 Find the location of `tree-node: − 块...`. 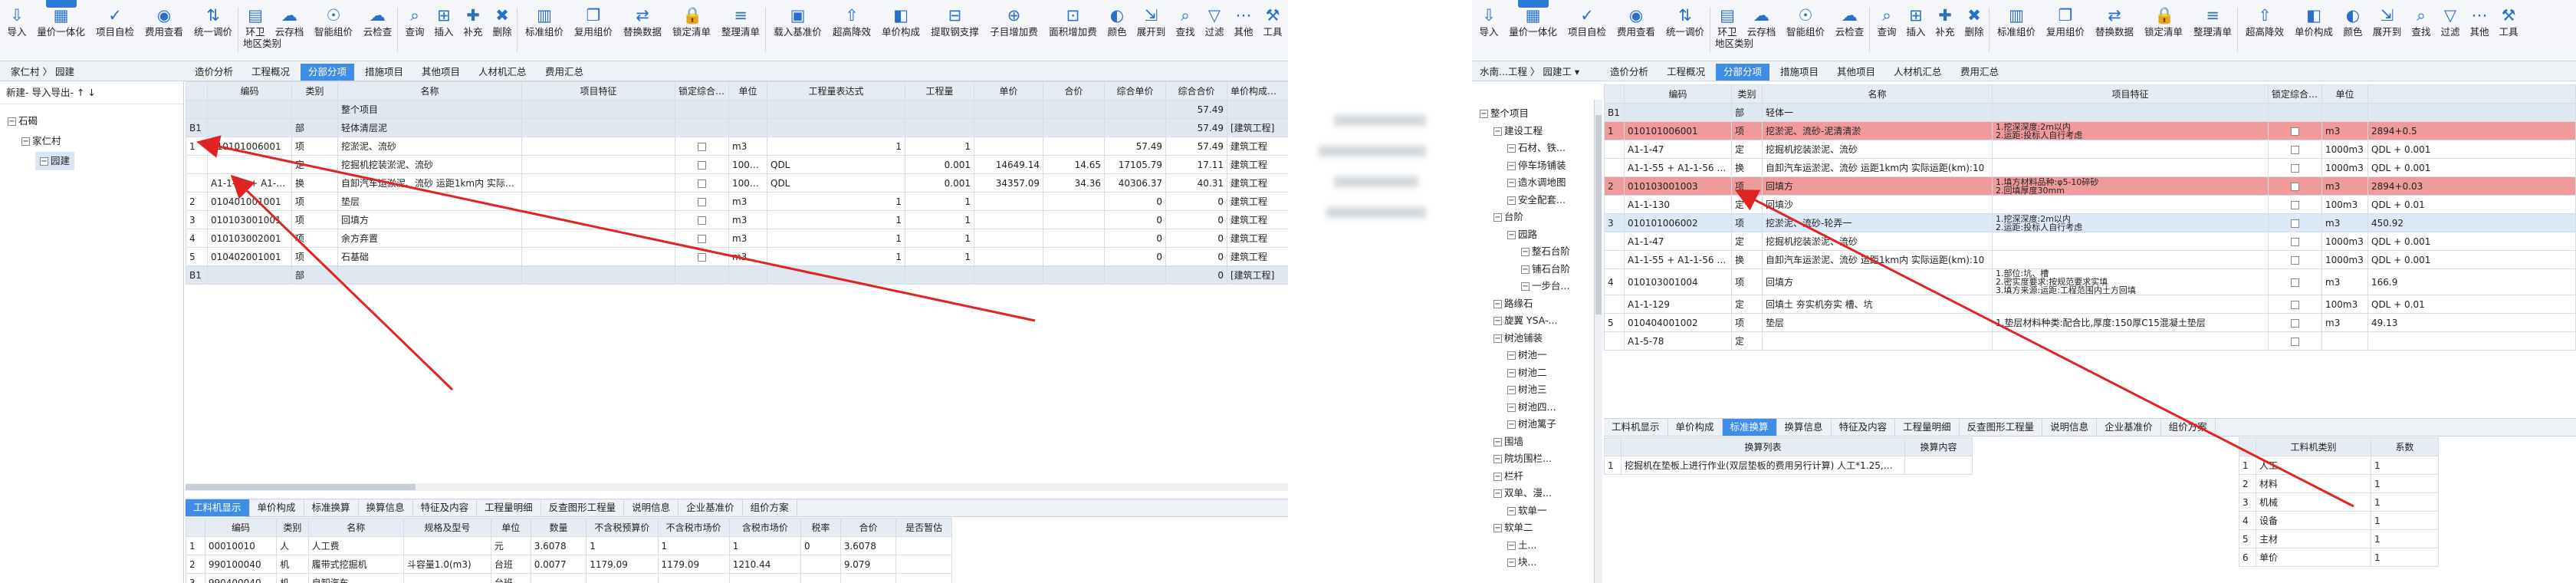

tree-node: − 块... is located at coordinates (1522, 562).